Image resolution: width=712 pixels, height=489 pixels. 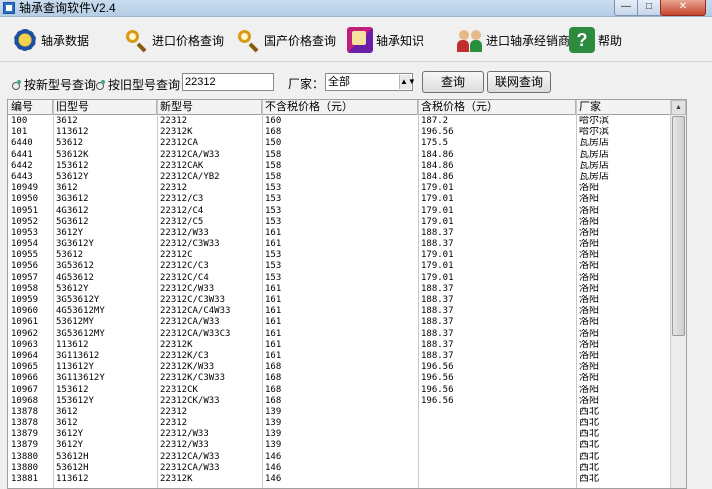 I want to click on table-row: 10955 53612 22312C 153 179.01 洛阳, so click(x=344, y=255).